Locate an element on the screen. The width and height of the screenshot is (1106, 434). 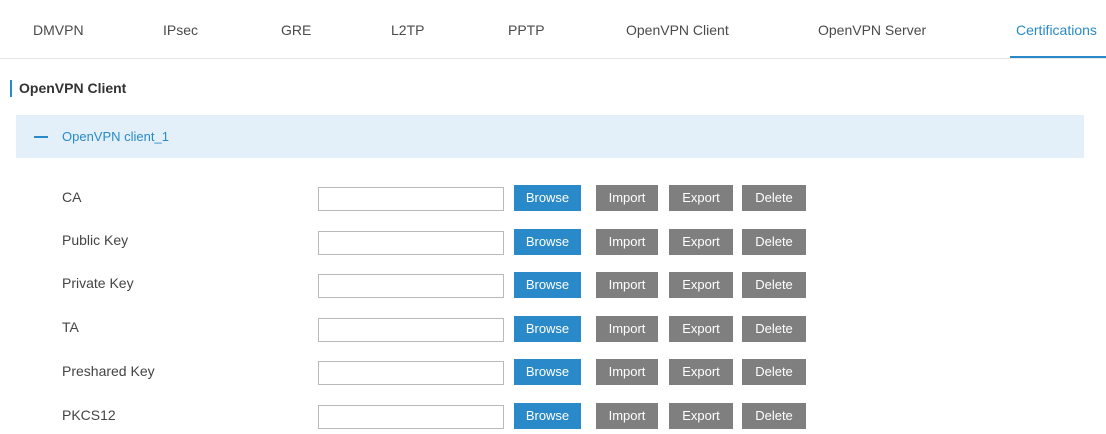
row-label: CA is located at coordinates (72, 197).